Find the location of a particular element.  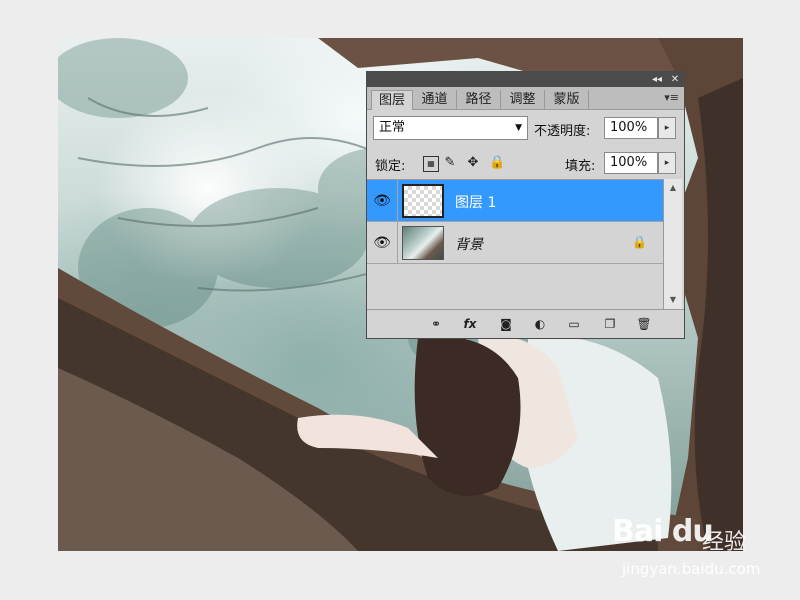

layer-row-layer1: 👁 图层 1 is located at coordinates (515, 201).